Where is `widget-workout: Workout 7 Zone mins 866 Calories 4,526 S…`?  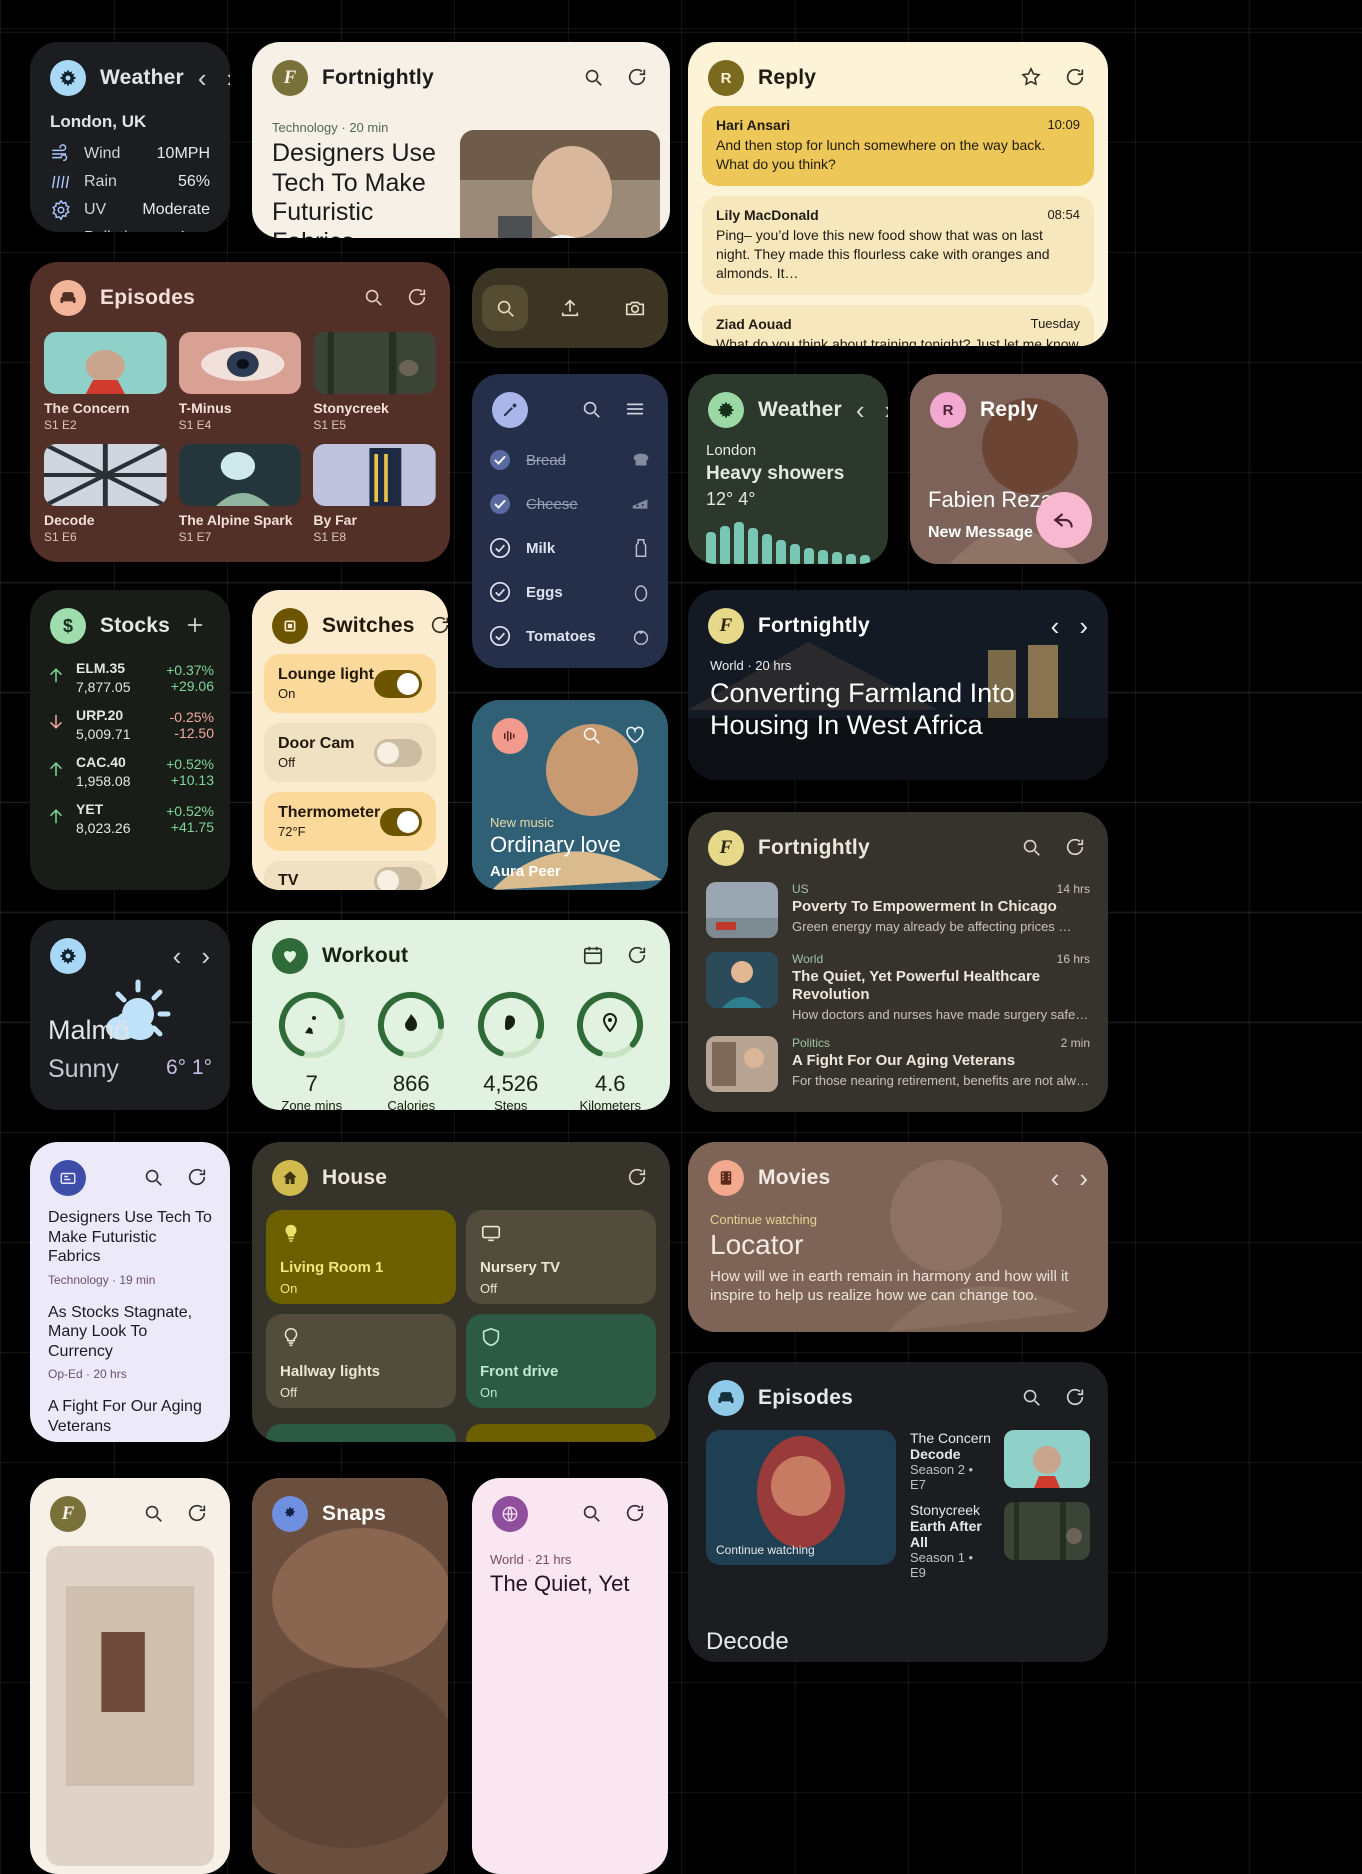
widget-workout: Workout 7 Zone mins 866 Calories 4,526 S… is located at coordinates (461, 1015).